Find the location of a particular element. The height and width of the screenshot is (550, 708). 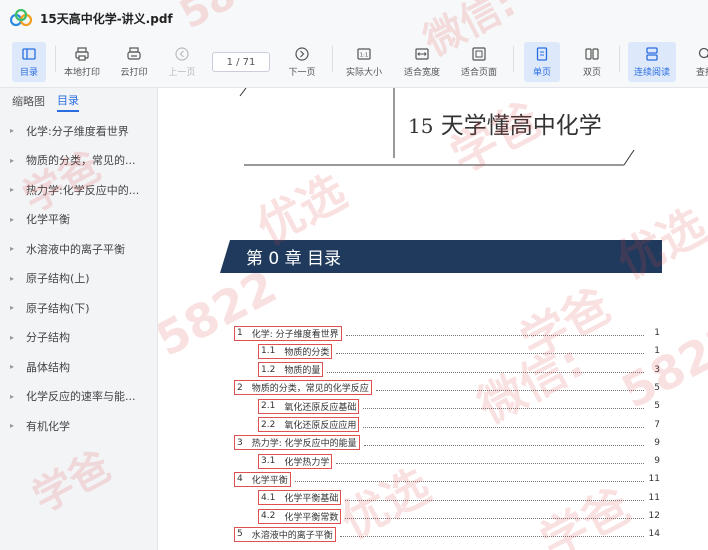

toc-link-box: 3.1 化学热力学 is located at coordinates (295, 461).